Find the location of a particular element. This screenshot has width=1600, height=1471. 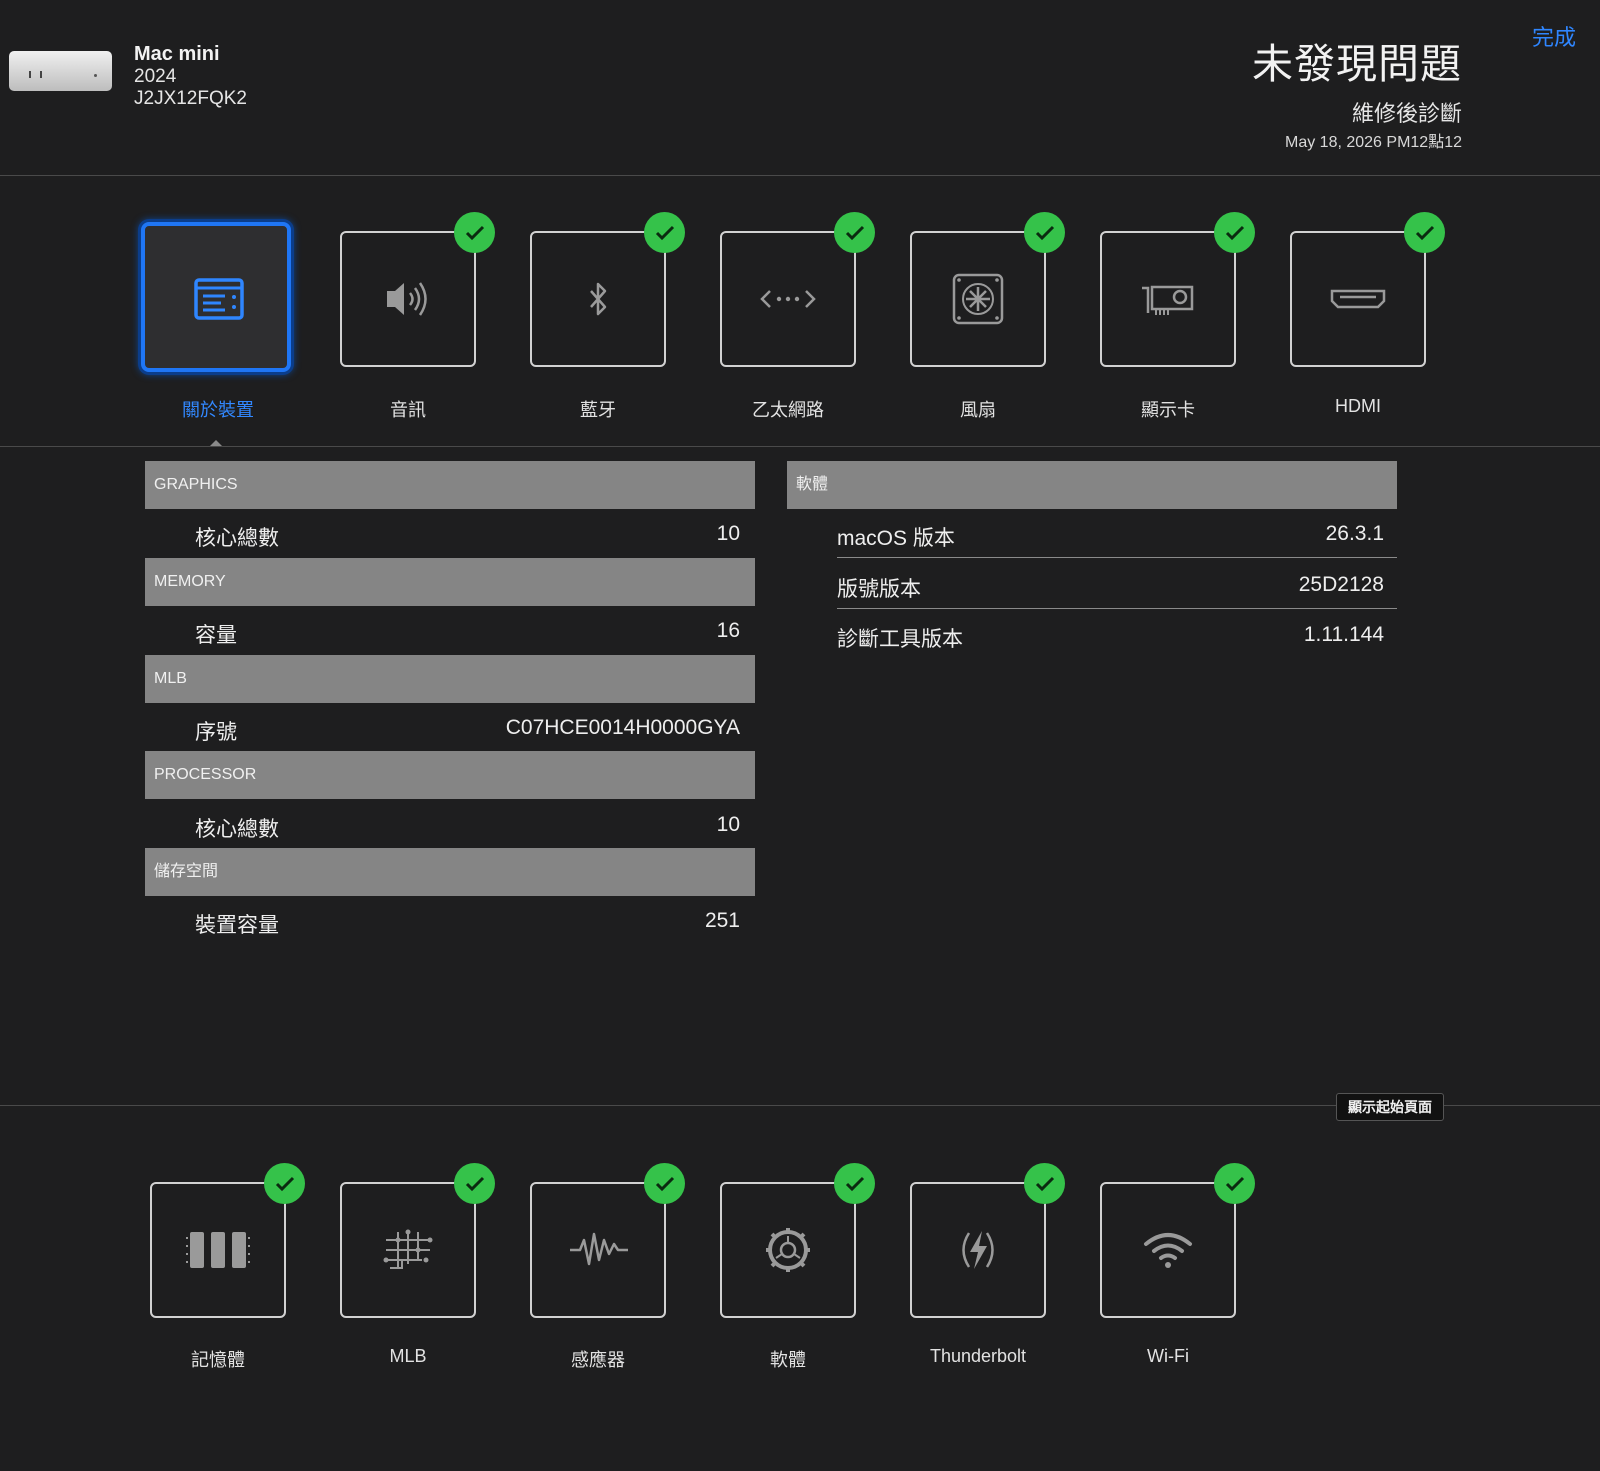

row-value: 16 is located at coordinates (728, 630).